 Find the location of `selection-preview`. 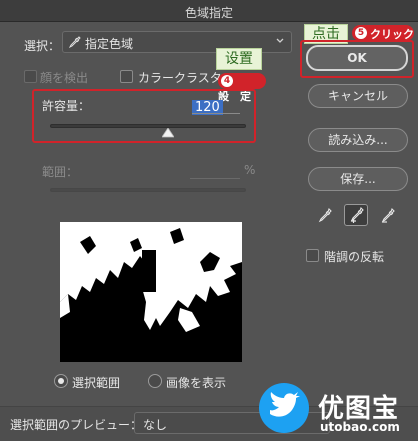

selection-preview is located at coordinates (151, 292).